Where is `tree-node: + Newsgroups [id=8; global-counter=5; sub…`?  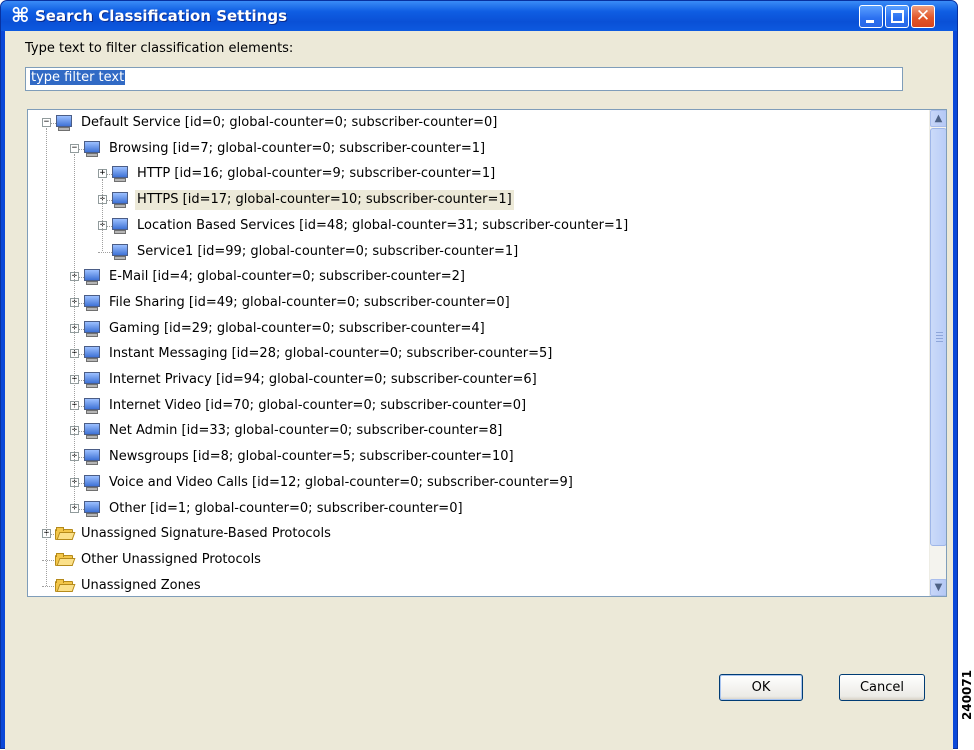 tree-node: + Newsgroups [id=8; global-counter=5; sub… is located at coordinates (468, 457).